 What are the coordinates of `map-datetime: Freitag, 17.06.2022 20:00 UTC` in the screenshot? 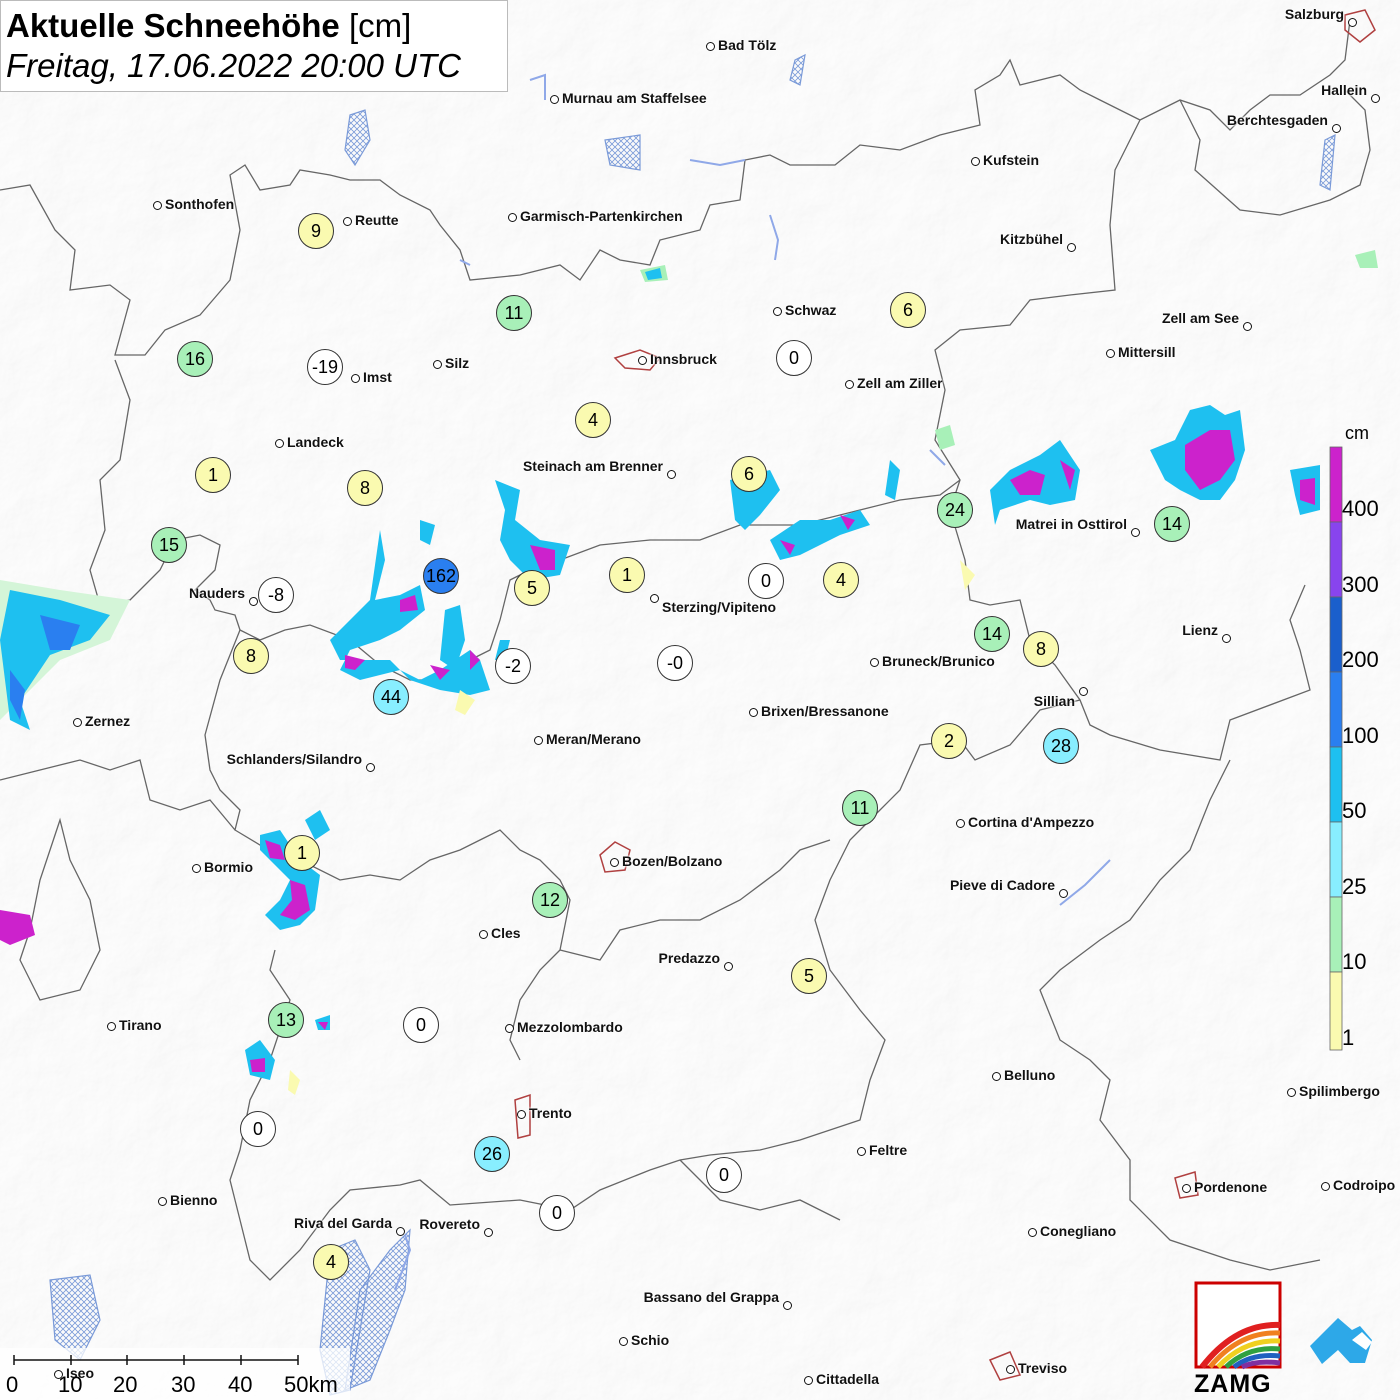 It's located at (233, 65).